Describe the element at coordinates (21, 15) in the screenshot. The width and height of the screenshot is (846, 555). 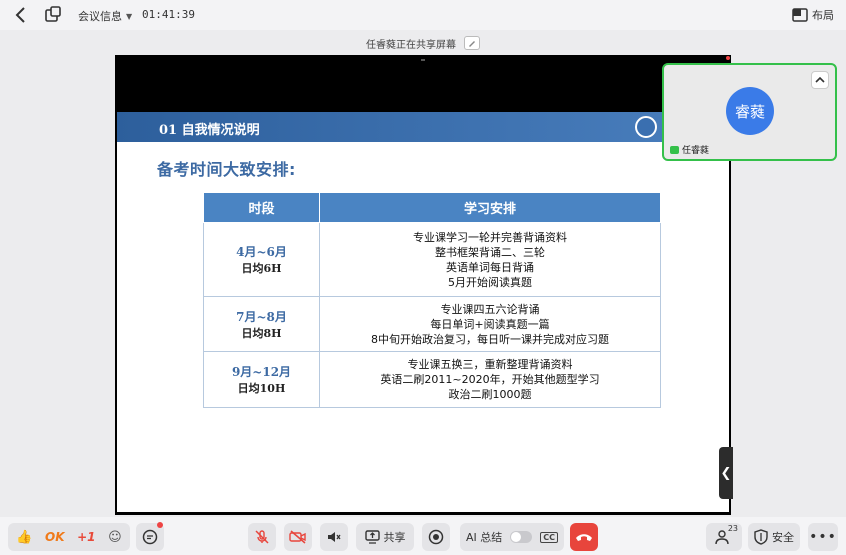
I see `back-arrow-icon` at that location.